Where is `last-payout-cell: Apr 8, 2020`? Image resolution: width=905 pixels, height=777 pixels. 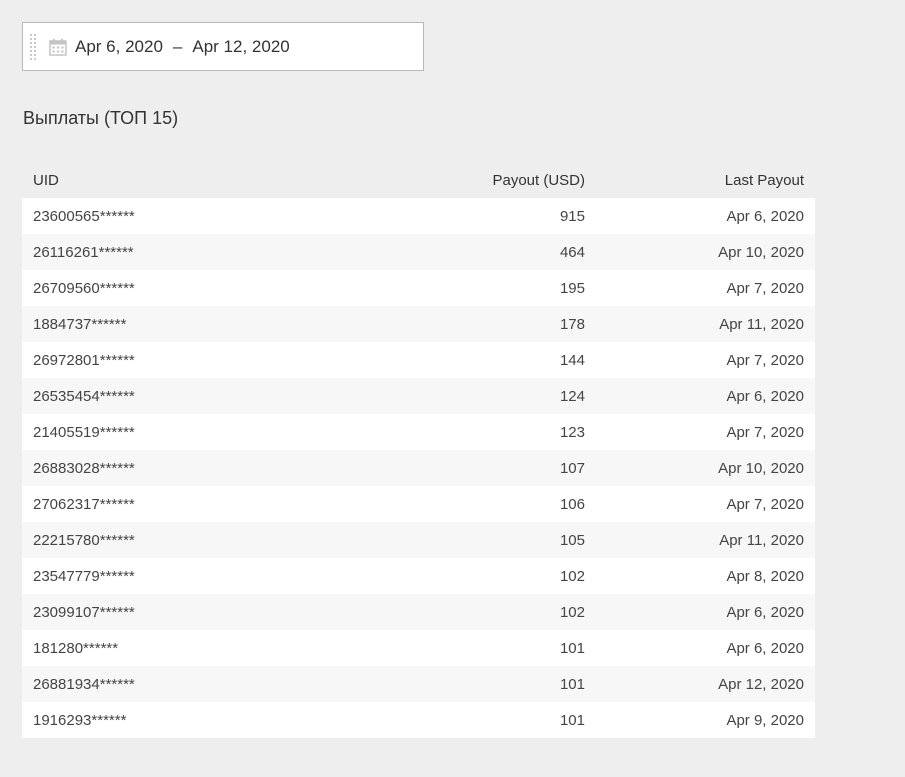 last-payout-cell: Apr 8, 2020 is located at coordinates (765, 576).